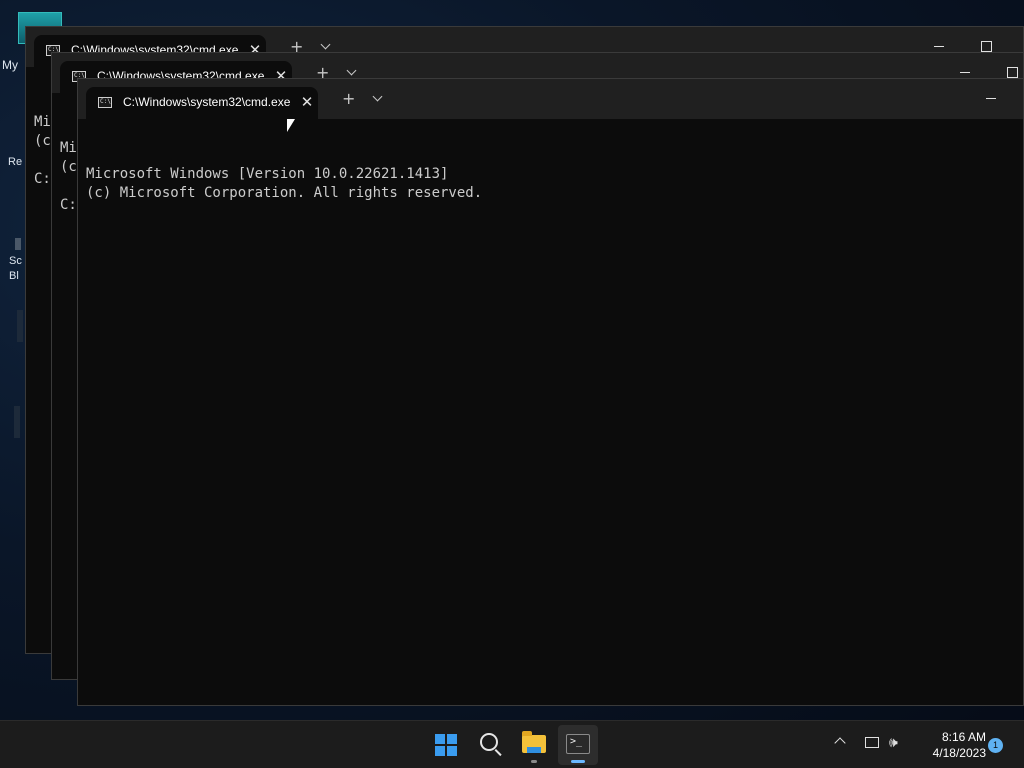 This screenshot has height=768, width=1024. What do you see at coordinates (10, 65) in the screenshot?
I see `desktop-label-my: My` at bounding box center [10, 65].